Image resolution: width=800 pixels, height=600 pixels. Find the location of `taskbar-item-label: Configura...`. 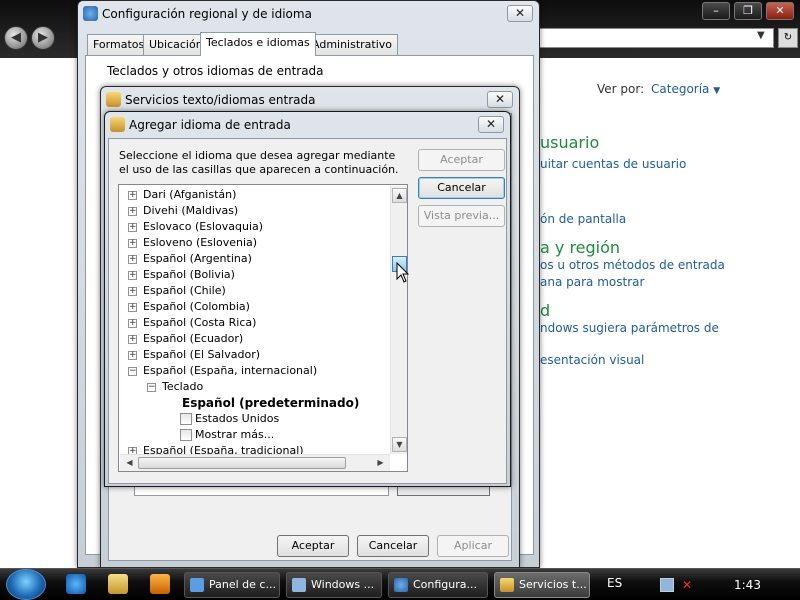

taskbar-item-label: Configura... is located at coordinates (445, 584).